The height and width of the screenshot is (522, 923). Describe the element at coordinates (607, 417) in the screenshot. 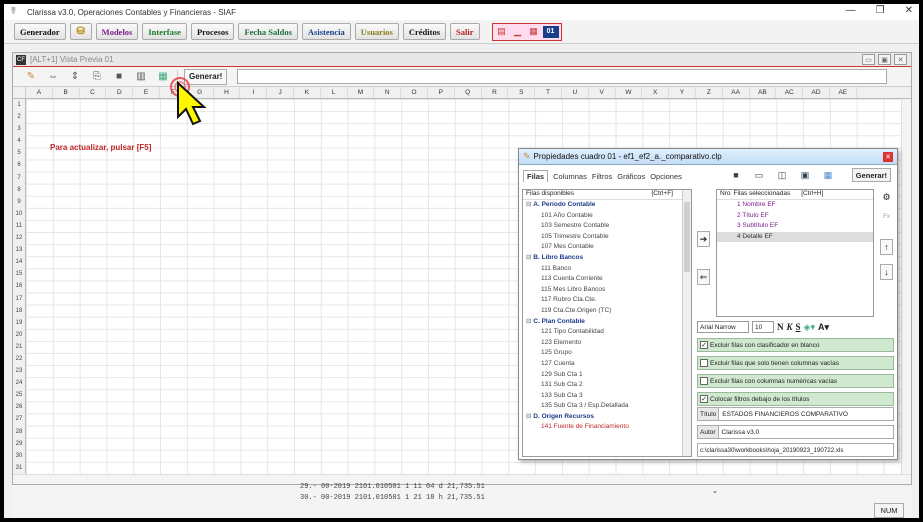

I see `list-group: D. Origen Recursos` at that location.